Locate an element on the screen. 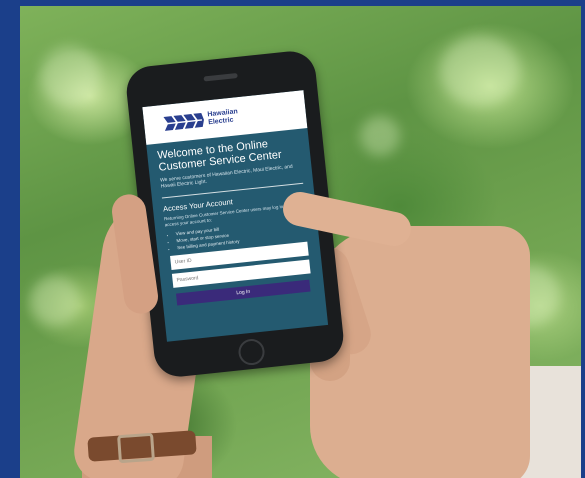 This screenshot has height=478, width=585. brand-name: Hawaiian Electric is located at coordinates (223, 117).